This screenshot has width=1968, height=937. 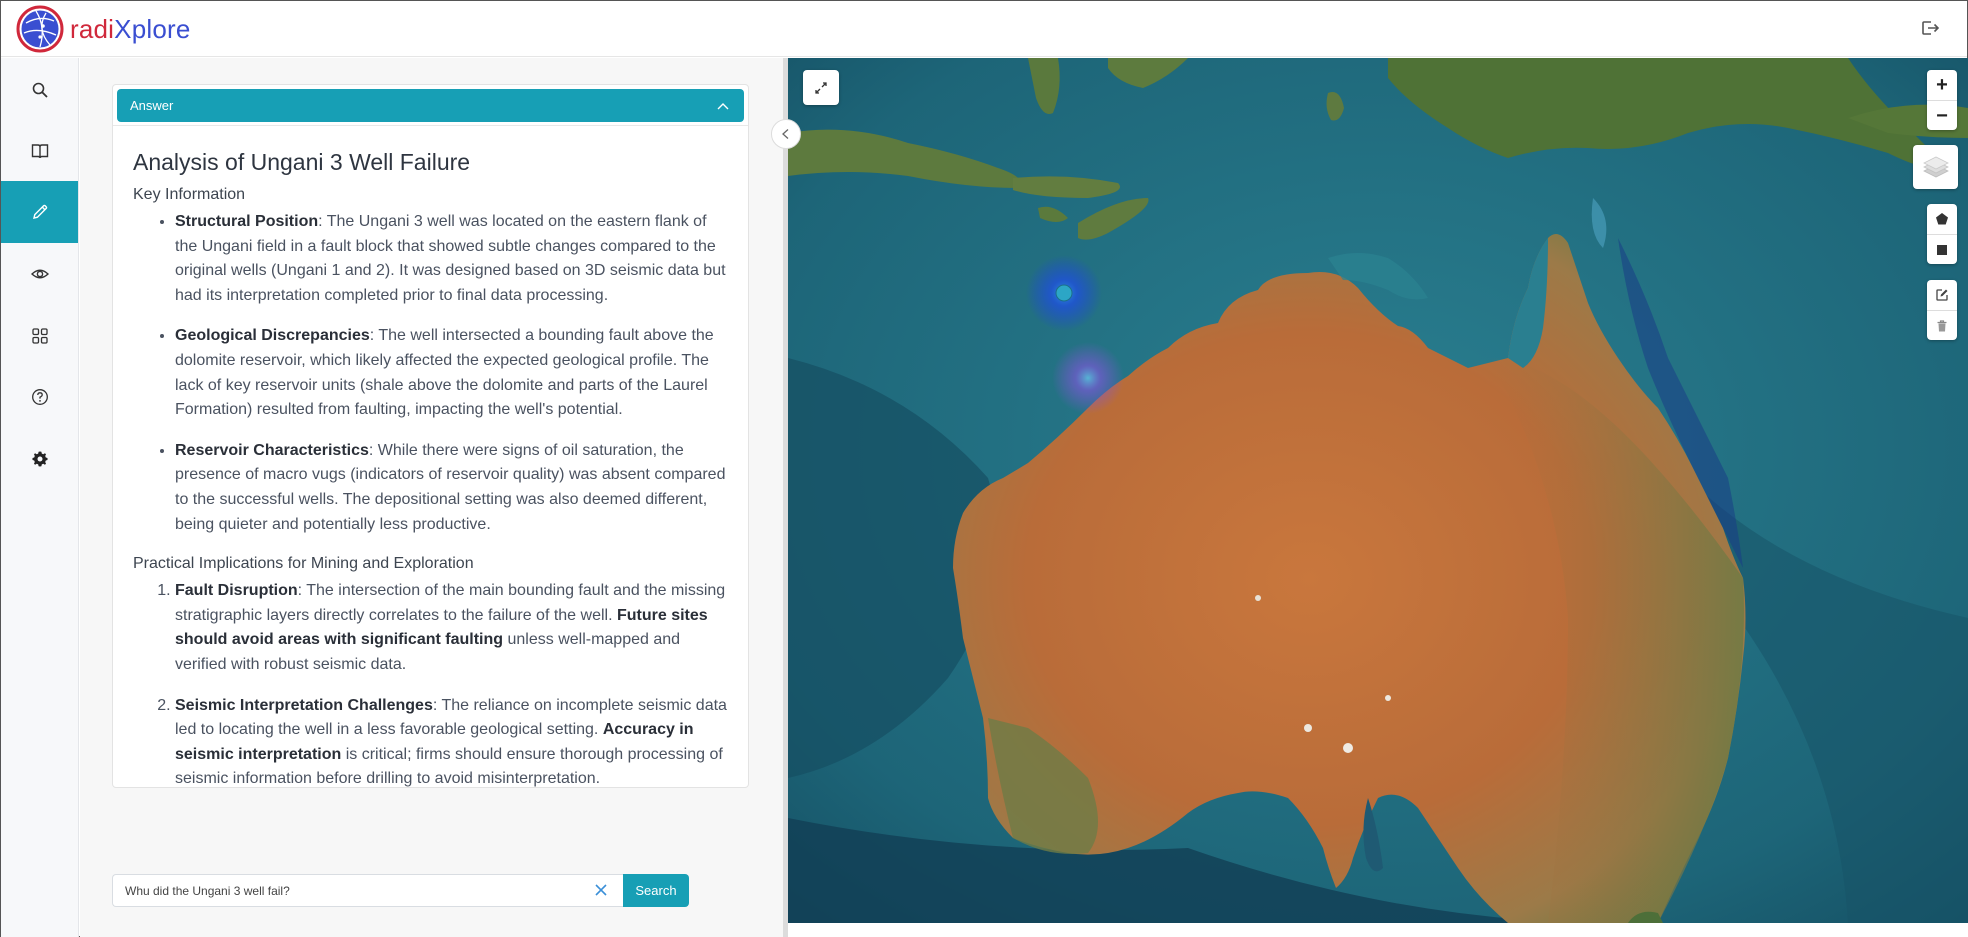 I want to click on sidebar-item-ask, so click(x=39, y=212).